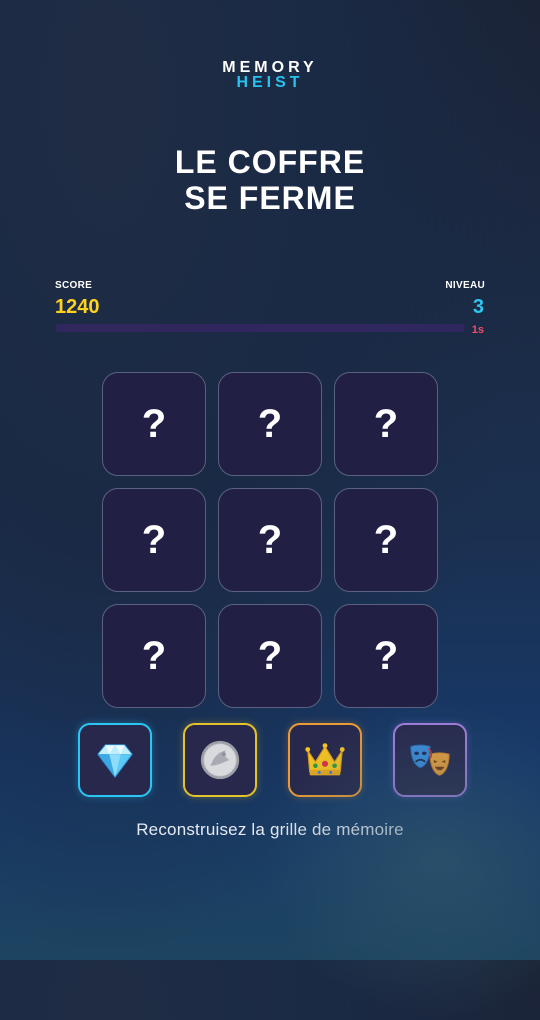 This screenshot has height=1020, width=540. What do you see at coordinates (77, 307) in the screenshot?
I see `score-value: 1240` at bounding box center [77, 307].